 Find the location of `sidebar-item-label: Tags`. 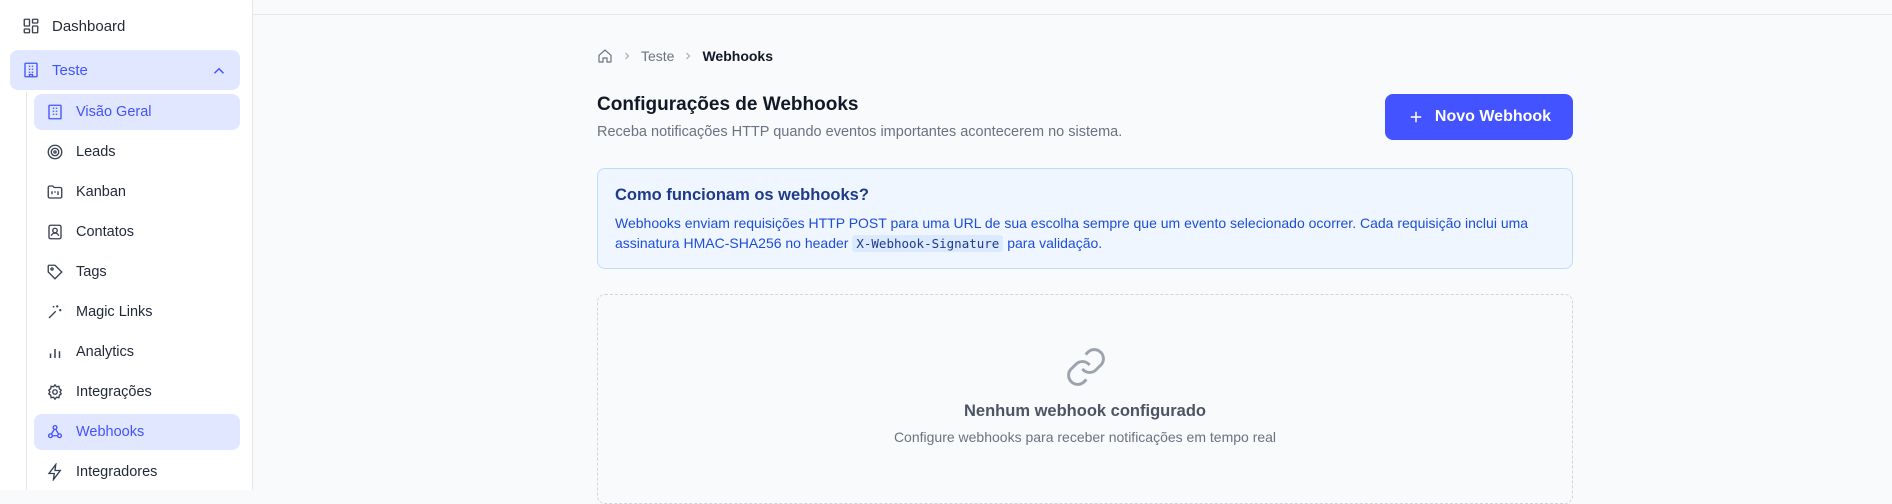

sidebar-item-label: Tags is located at coordinates (91, 272).